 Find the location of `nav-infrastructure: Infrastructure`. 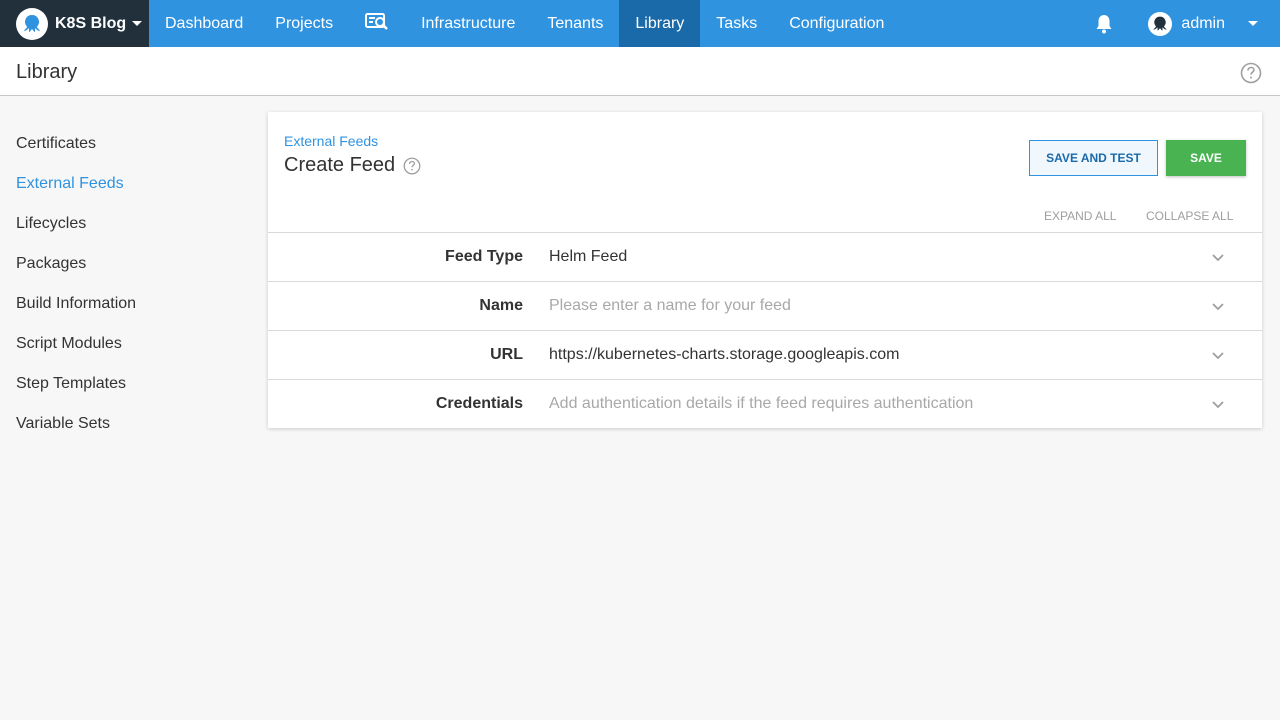

nav-infrastructure: Infrastructure is located at coordinates (468, 23).